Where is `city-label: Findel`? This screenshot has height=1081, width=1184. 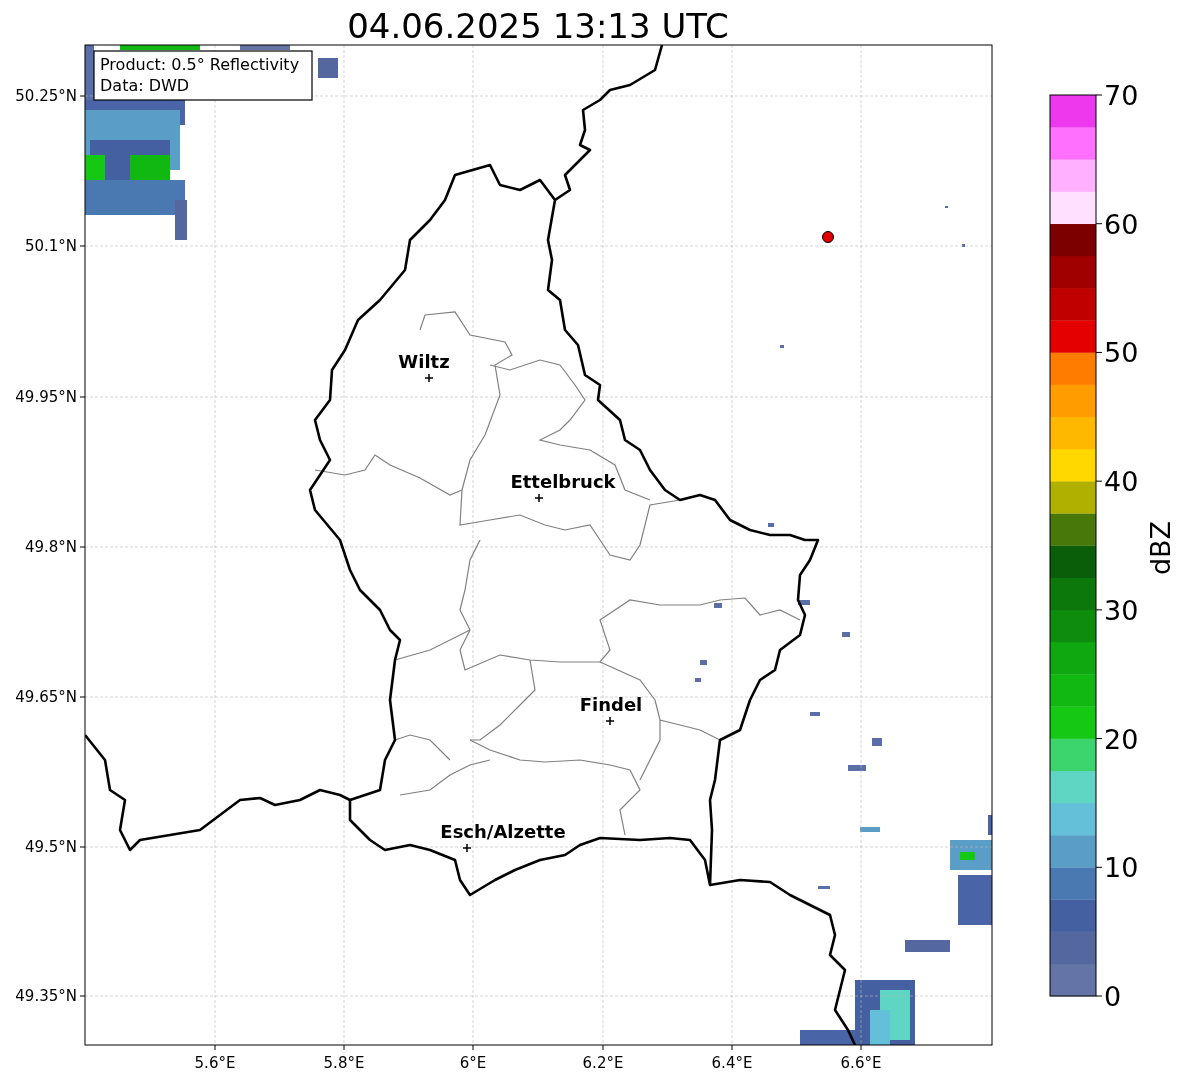 city-label: Findel is located at coordinates (611, 704).